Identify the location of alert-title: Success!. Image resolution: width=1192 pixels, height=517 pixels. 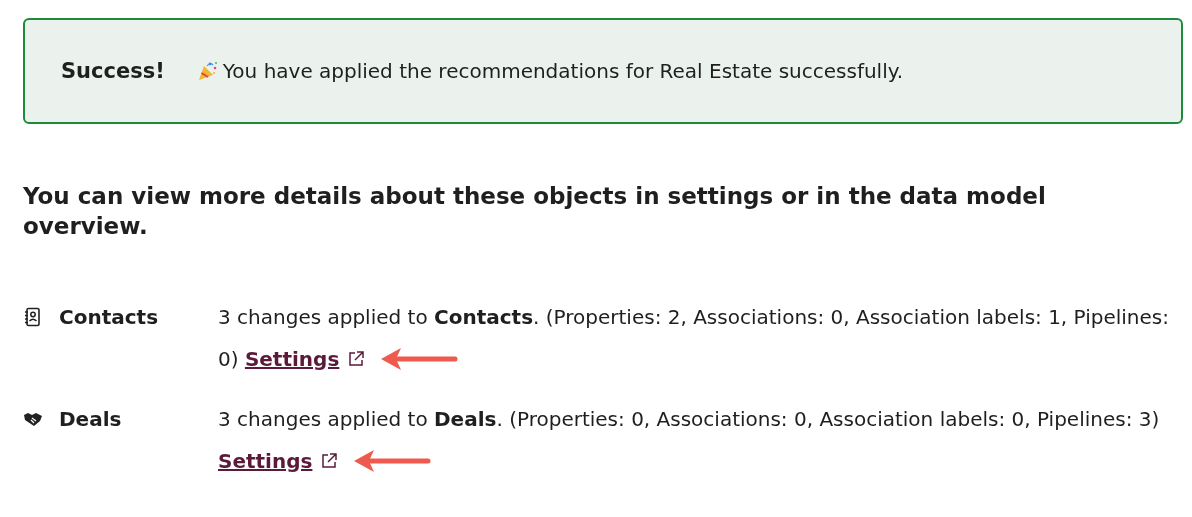
(113, 71).